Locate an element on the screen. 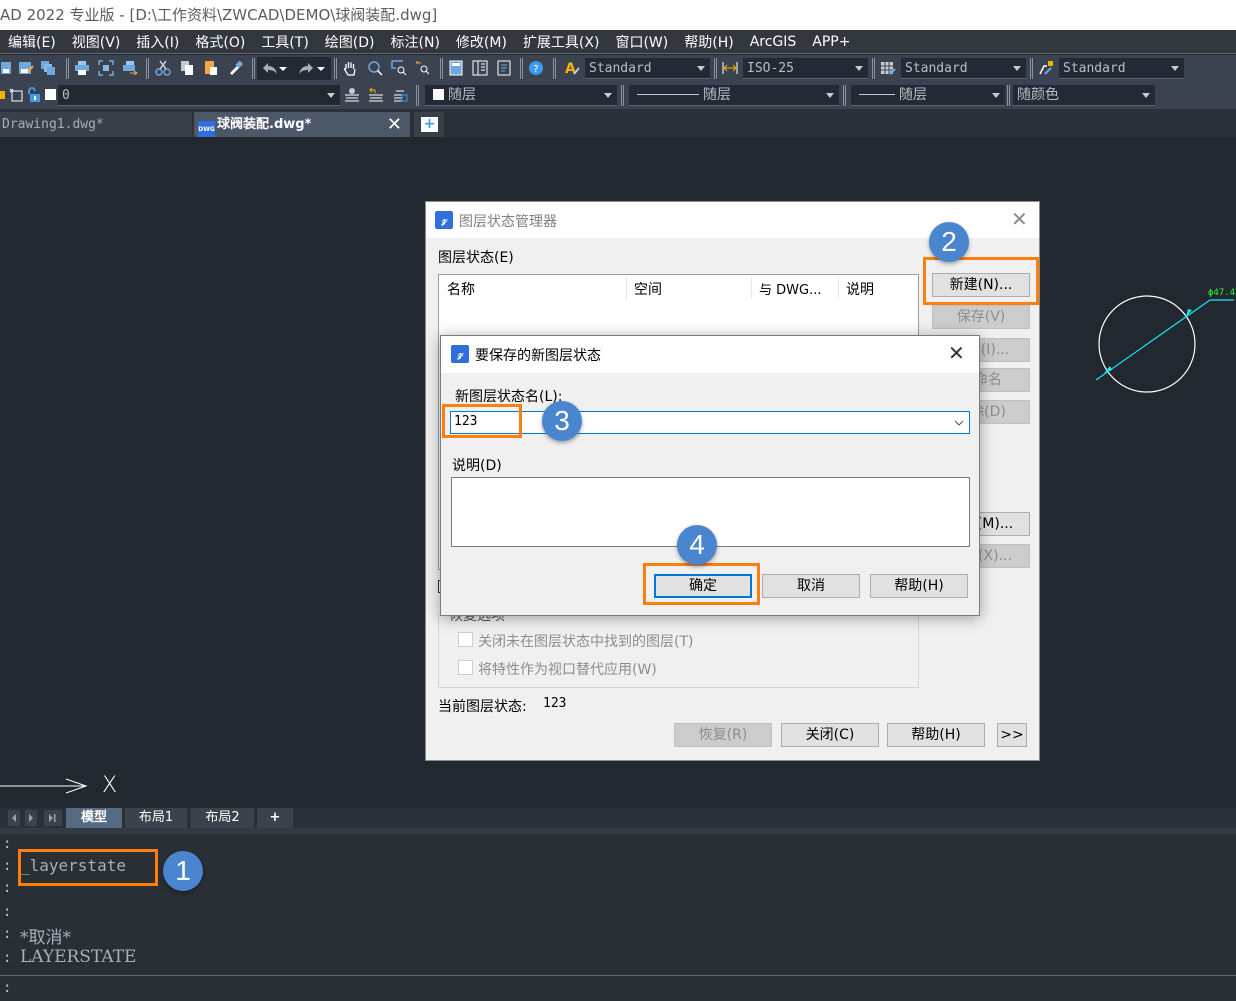  properties-icon is located at coordinates (456, 68).